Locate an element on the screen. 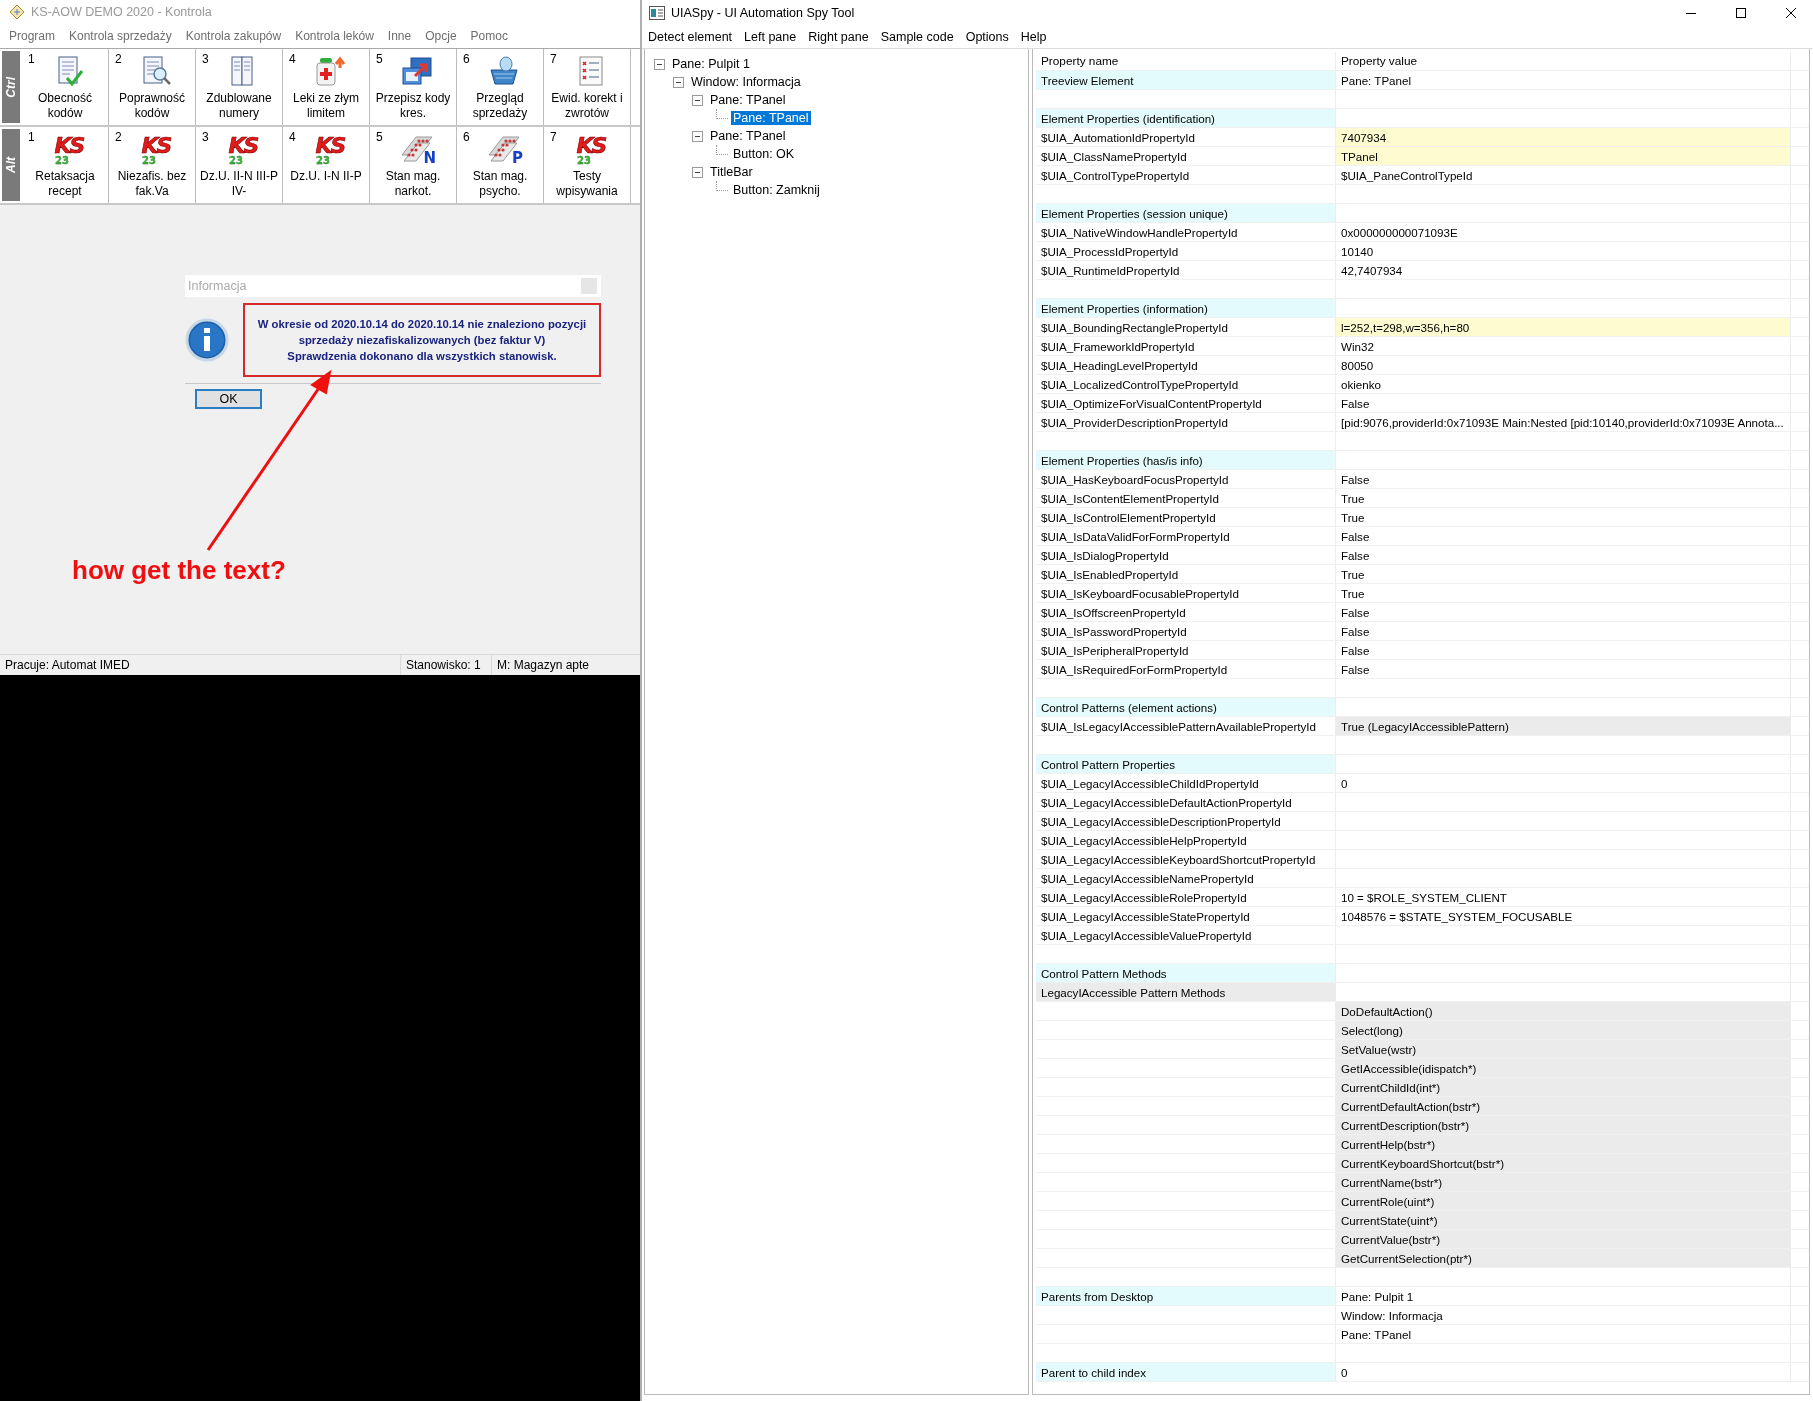 The width and height of the screenshot is (1813, 1401). menu-item: Pomoc is located at coordinates (489, 36).